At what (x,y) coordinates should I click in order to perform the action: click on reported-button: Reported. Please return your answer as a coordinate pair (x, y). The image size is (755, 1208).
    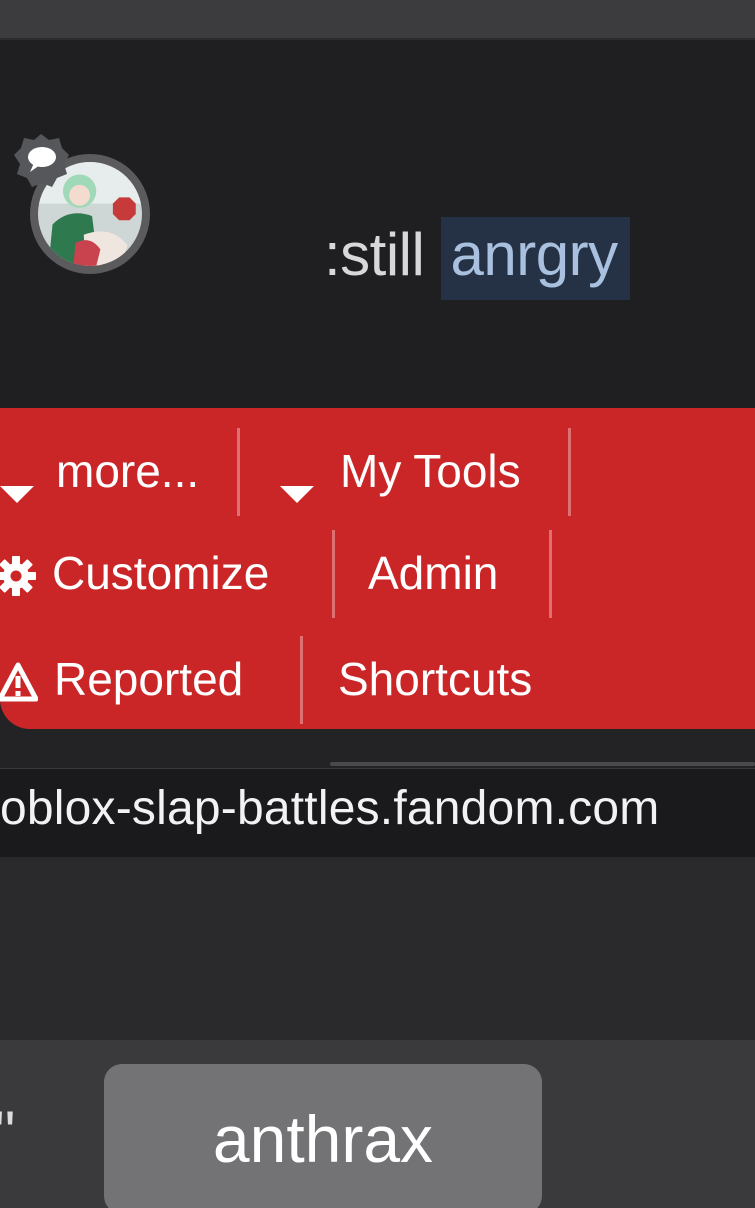
    Looking at the image, I should click on (121, 679).